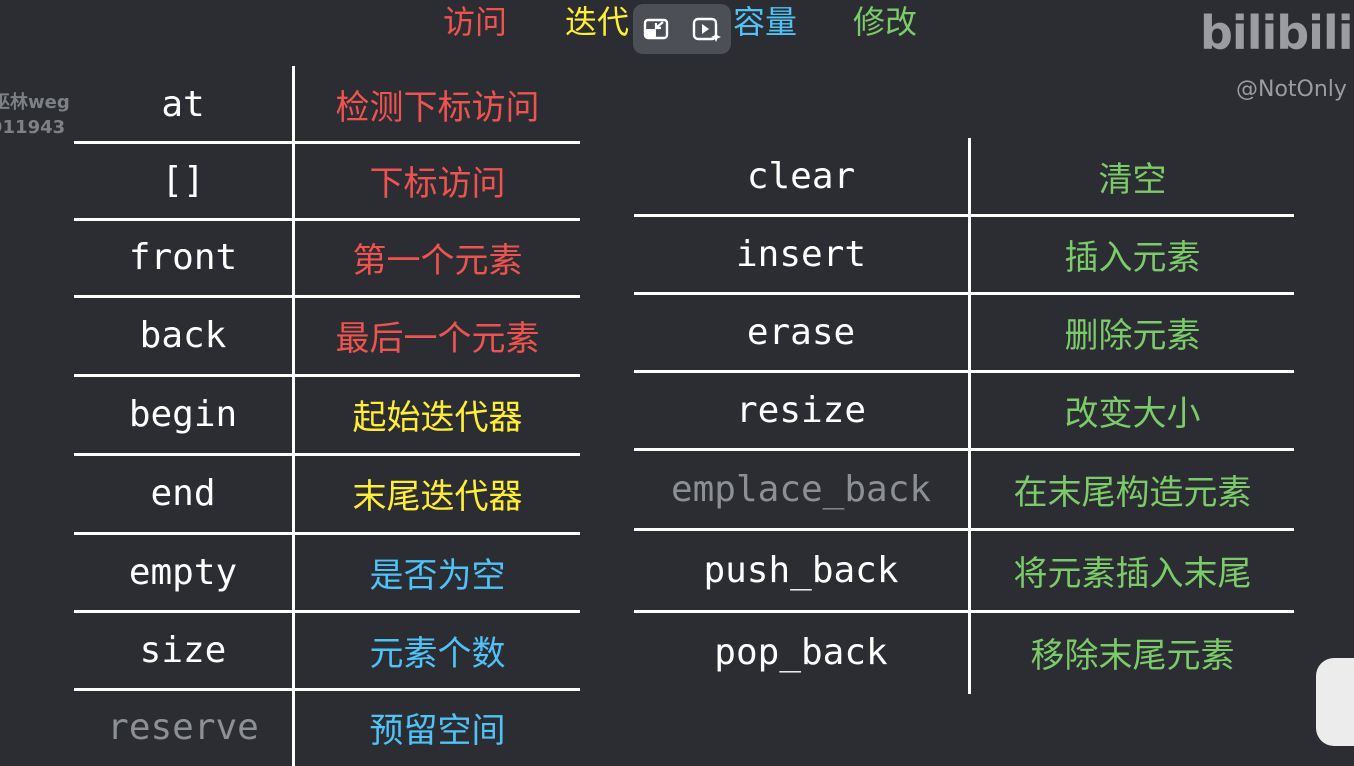 This screenshot has width=1354, height=766. What do you see at coordinates (682, 29) in the screenshot?
I see `video-overlay-controls` at bounding box center [682, 29].